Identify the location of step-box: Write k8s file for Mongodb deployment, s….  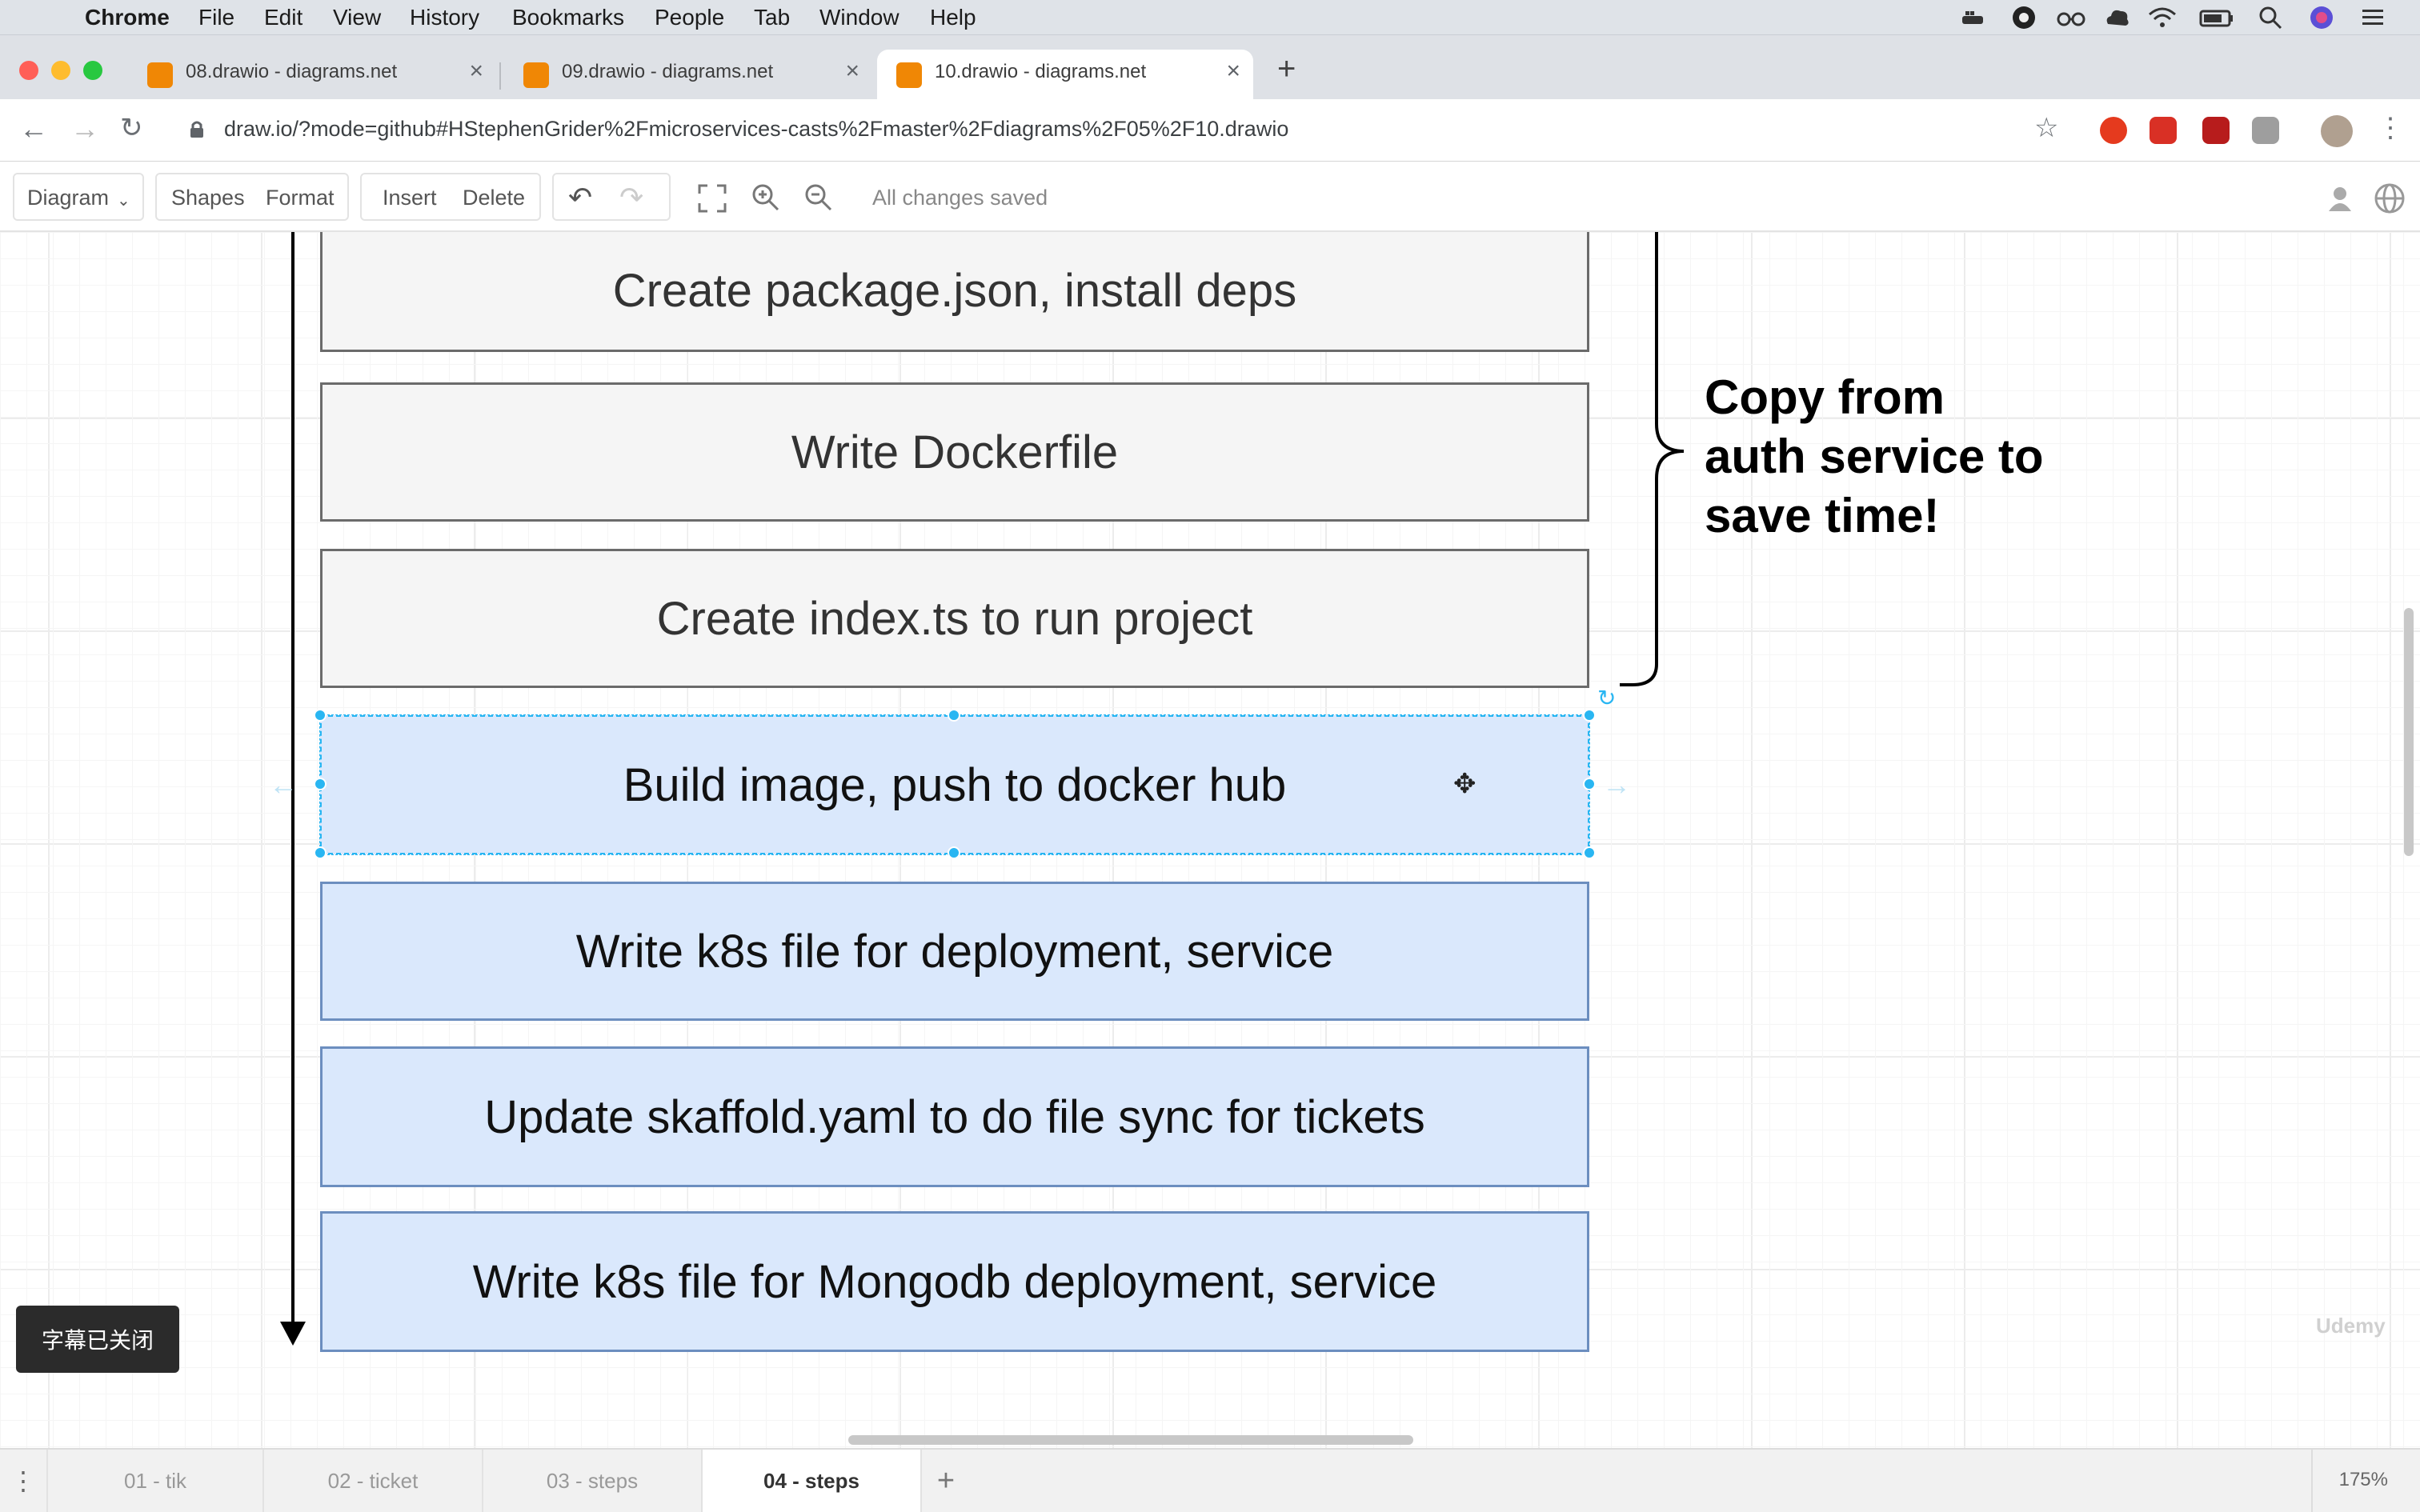
(954, 1281).